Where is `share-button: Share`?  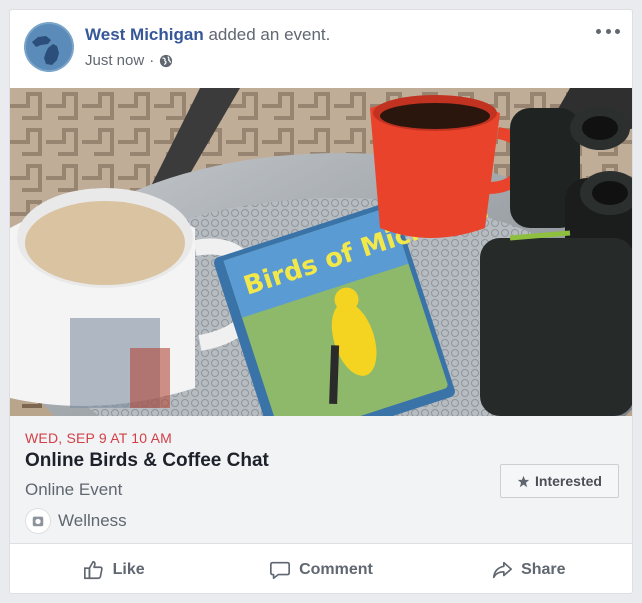 share-button: Share is located at coordinates (528, 570).